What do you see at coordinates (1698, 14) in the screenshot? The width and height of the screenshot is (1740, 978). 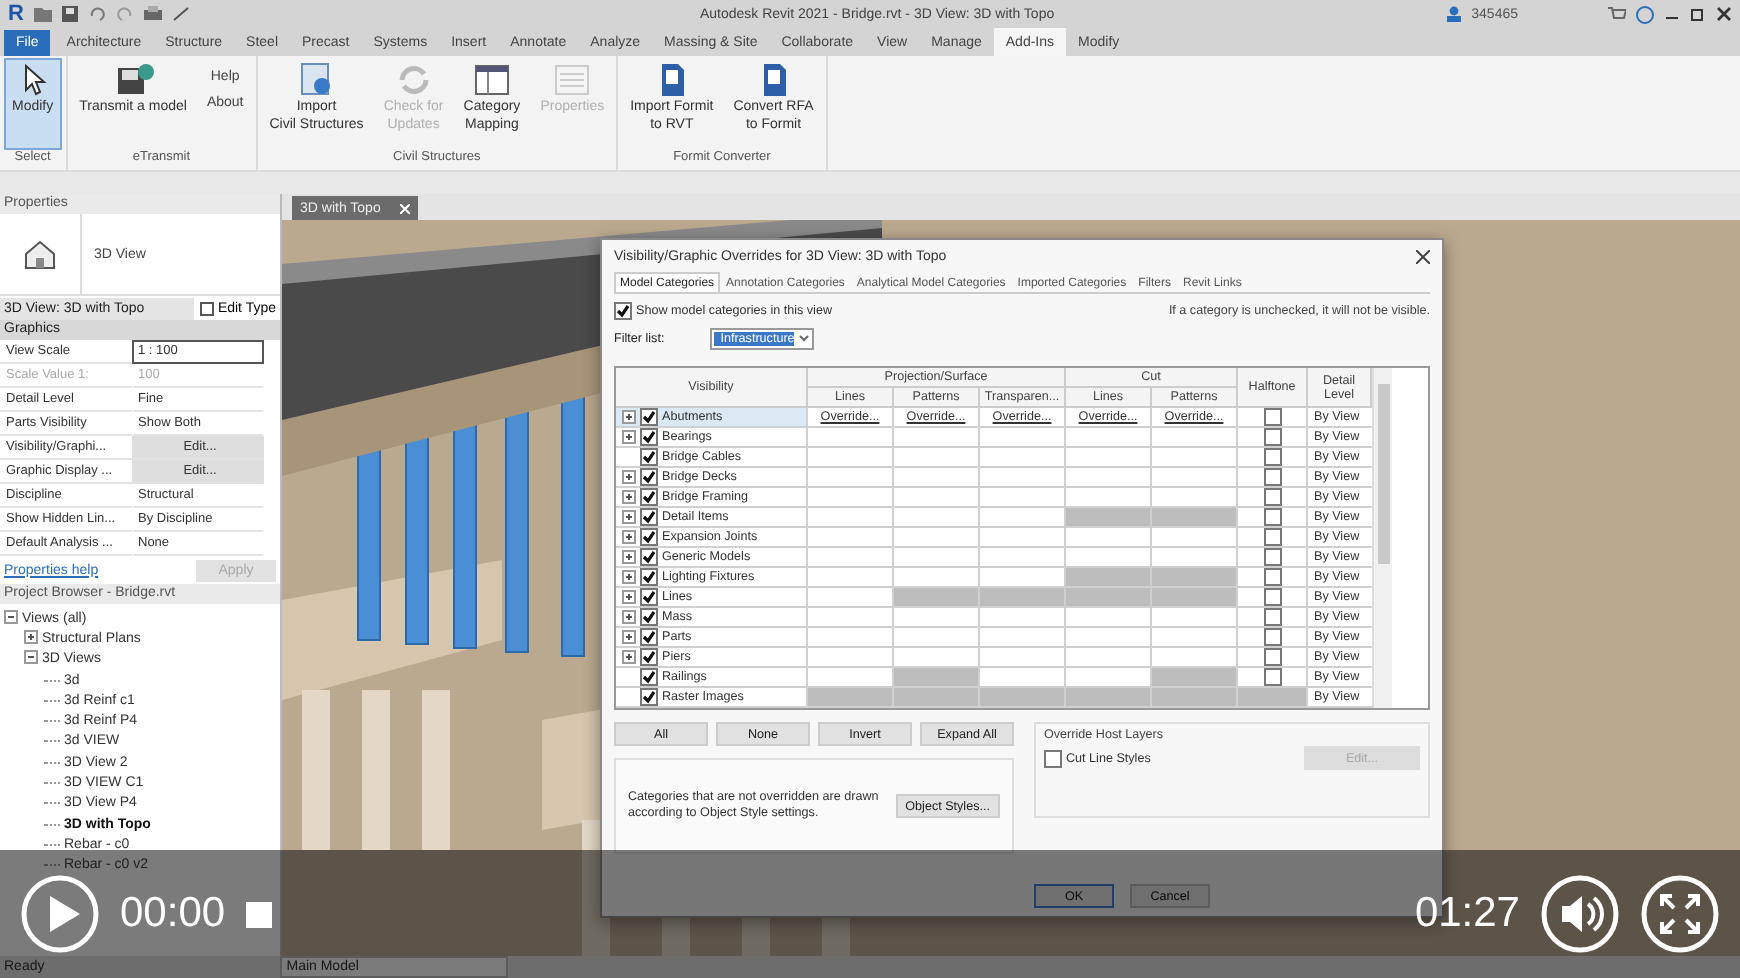 I see `restore-icon` at bounding box center [1698, 14].